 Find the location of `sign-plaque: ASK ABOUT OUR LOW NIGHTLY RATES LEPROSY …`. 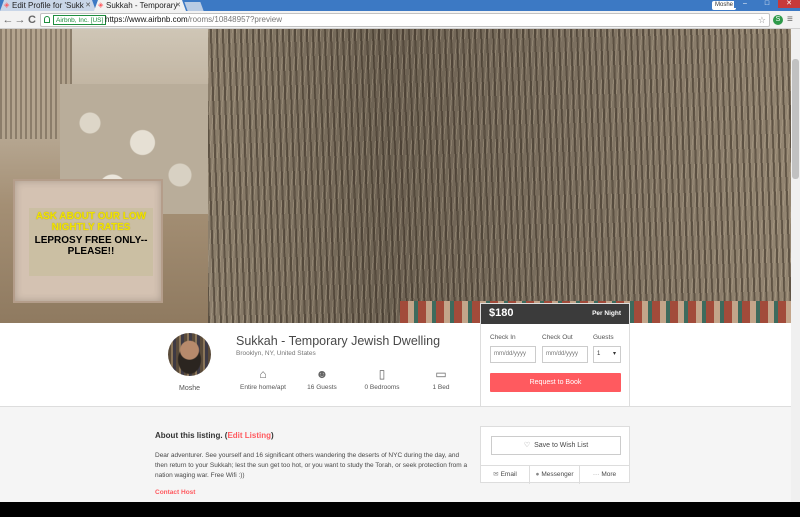

sign-plaque: ASK ABOUT OUR LOW NIGHTLY RATES LEPROSY … is located at coordinates (91, 242).